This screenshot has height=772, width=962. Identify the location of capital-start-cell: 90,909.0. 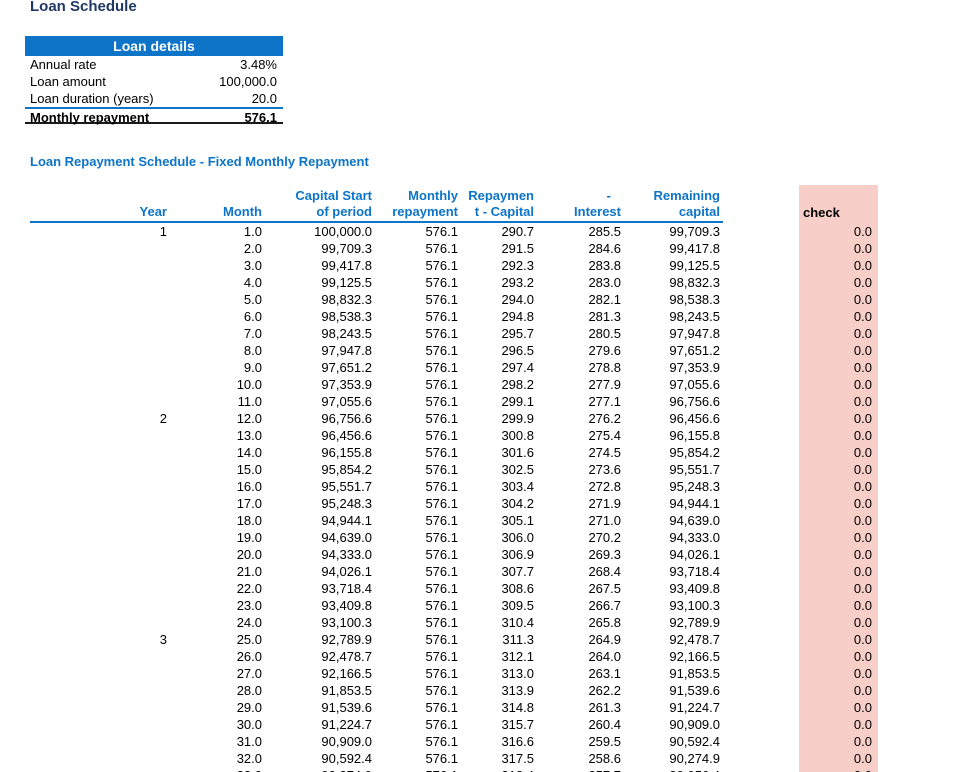
(320, 741).